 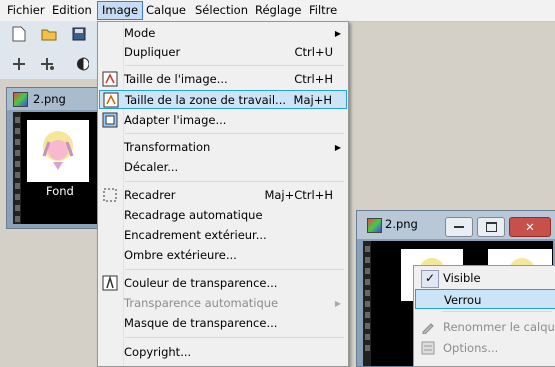 What do you see at coordinates (110, 79) in the screenshot?
I see `resize-image-icon` at bounding box center [110, 79].